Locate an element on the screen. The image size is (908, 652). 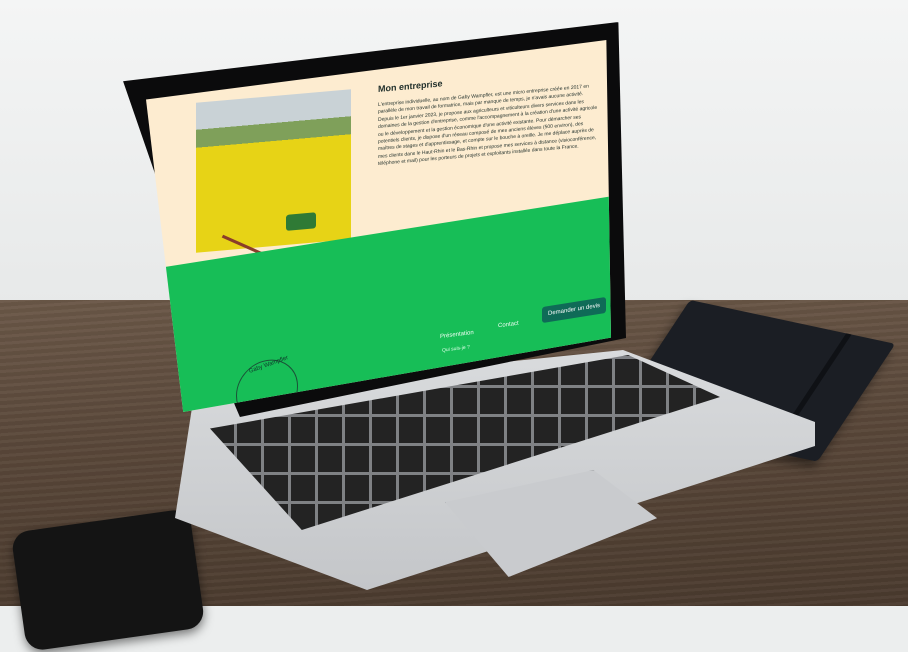
smartphone is located at coordinates (108, 580).